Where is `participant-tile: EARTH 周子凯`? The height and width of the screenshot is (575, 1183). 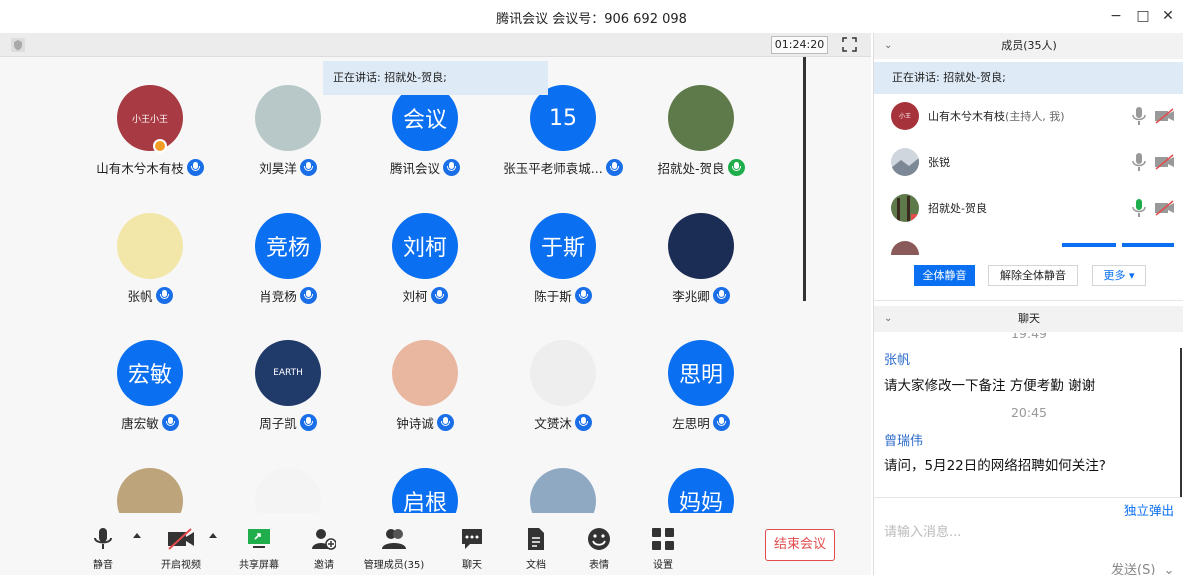 participant-tile: EARTH 周子凯 is located at coordinates (288, 400).